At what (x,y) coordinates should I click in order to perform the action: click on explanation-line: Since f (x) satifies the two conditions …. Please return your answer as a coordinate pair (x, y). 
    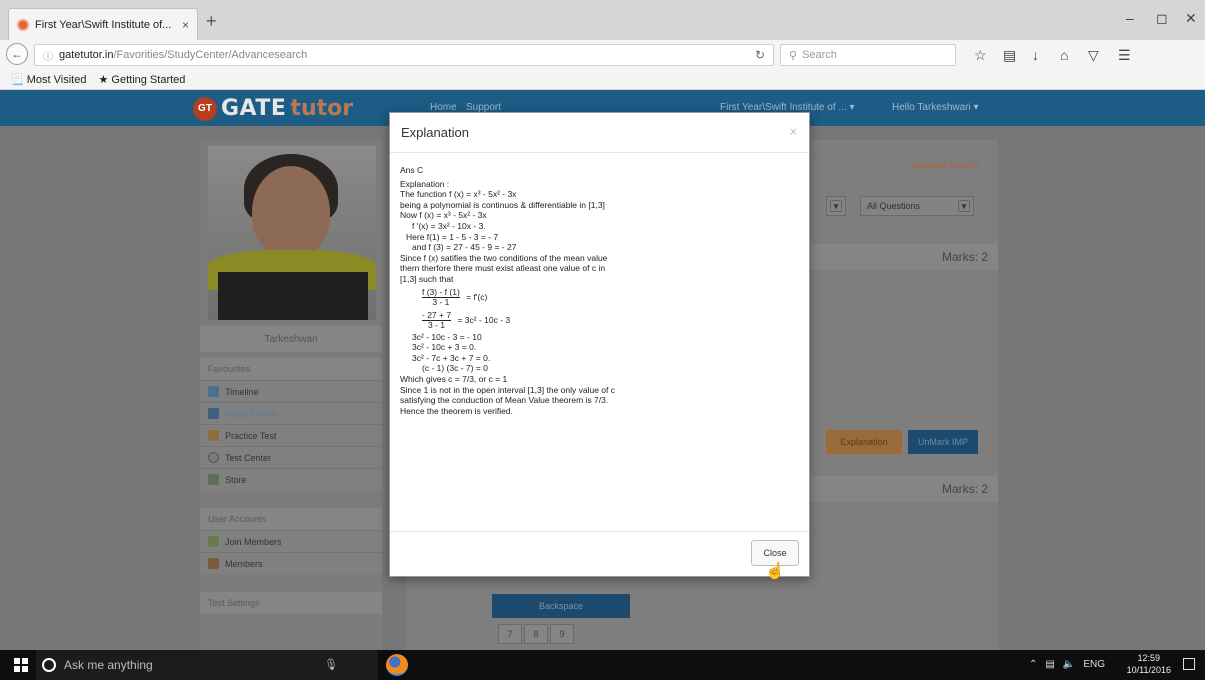
    Looking at the image, I should click on (504, 257).